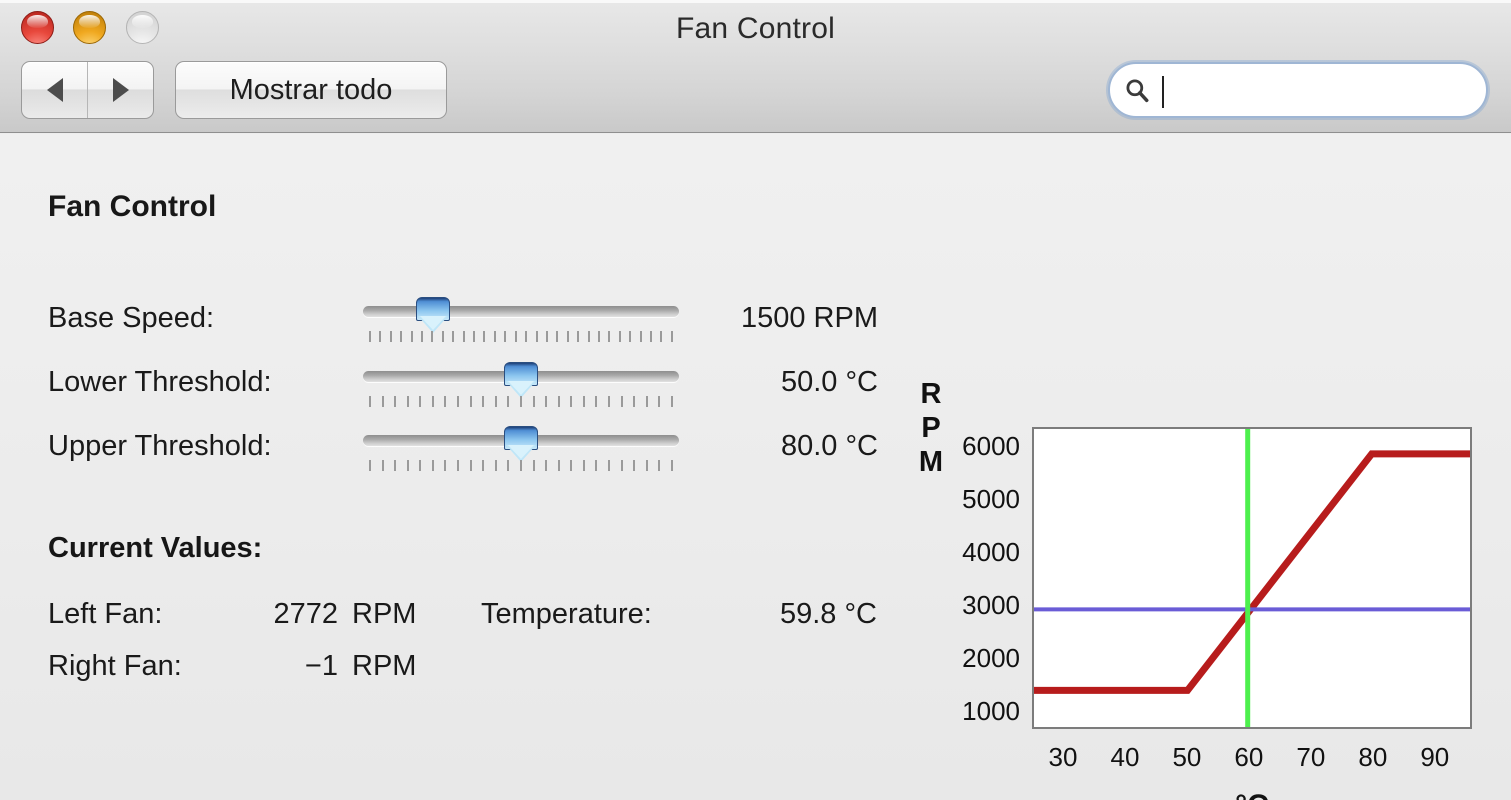 This screenshot has height=800, width=1511. Describe the element at coordinates (155, 548) in the screenshot. I see `current-values-title: Current Values:` at that location.